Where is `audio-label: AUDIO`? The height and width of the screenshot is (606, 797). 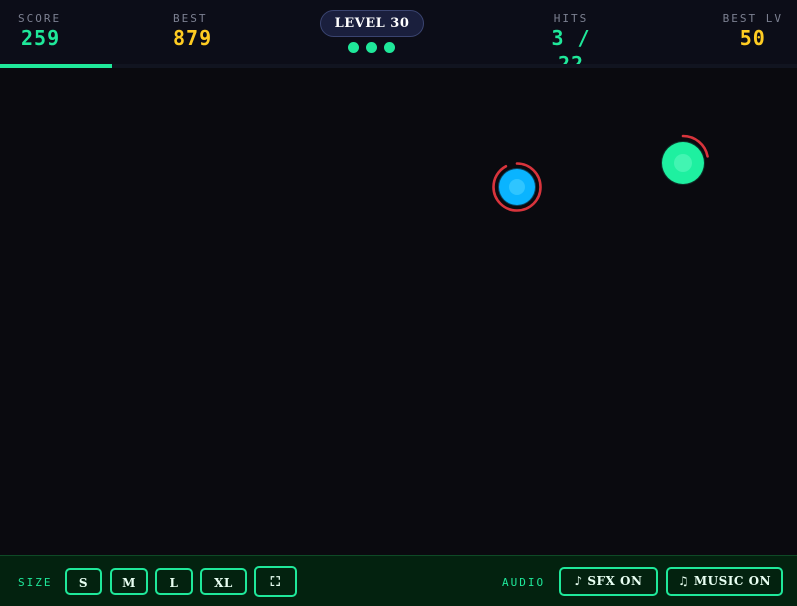 audio-label: AUDIO is located at coordinates (524, 582).